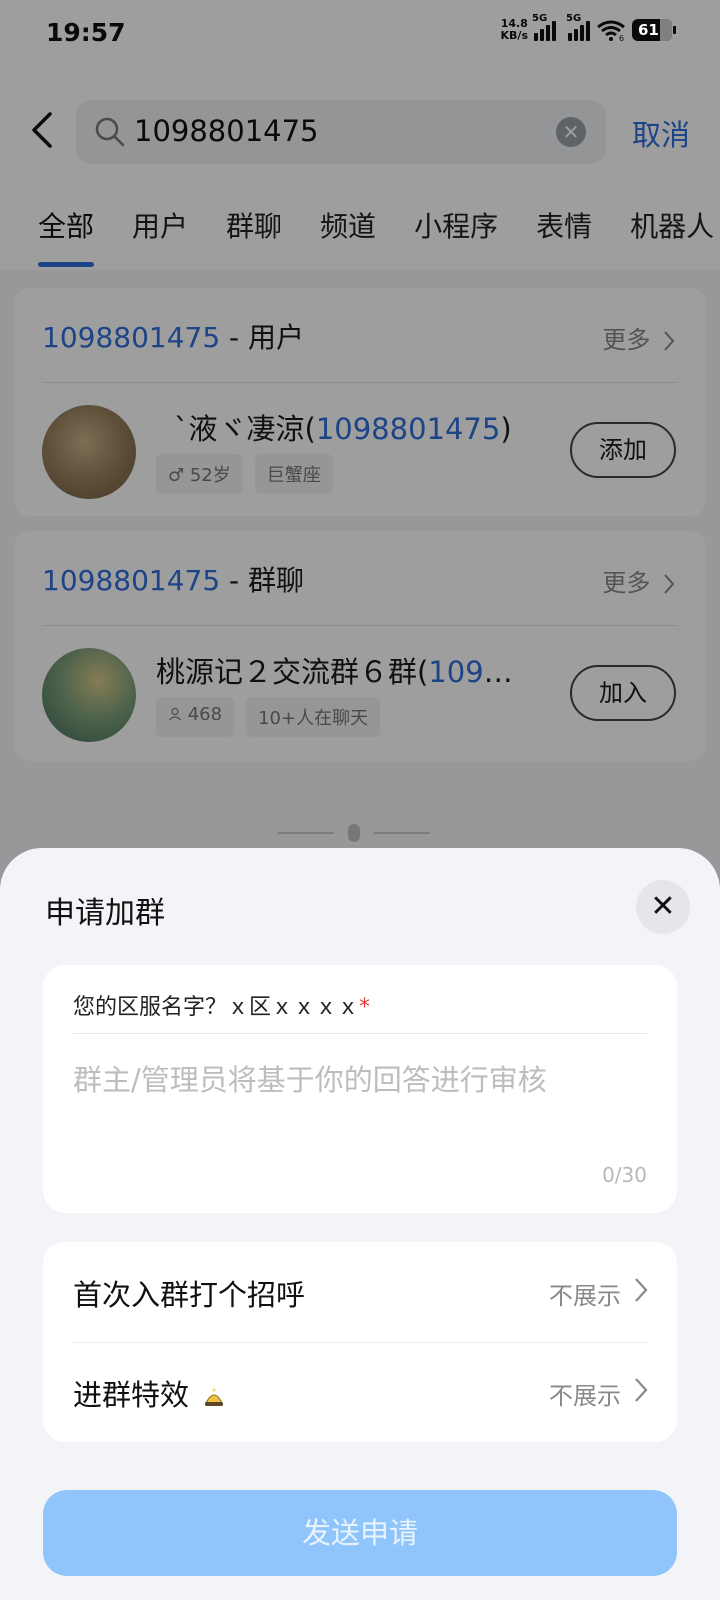  Describe the element at coordinates (624, 1175) in the screenshot. I see `char-counter: 0/30` at that location.